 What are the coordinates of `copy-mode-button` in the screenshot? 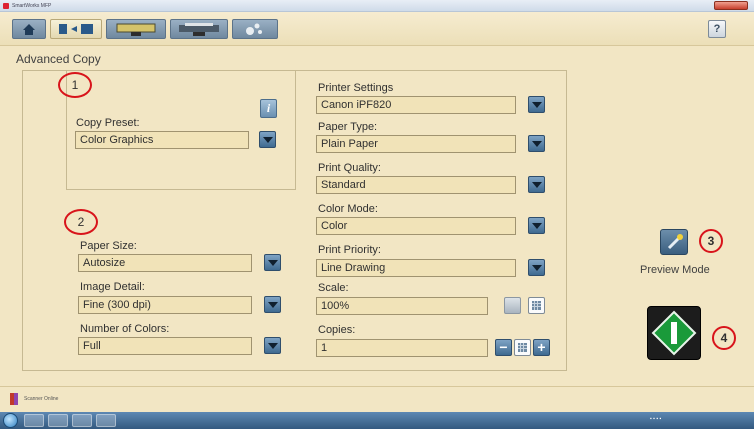 It's located at (76, 29).